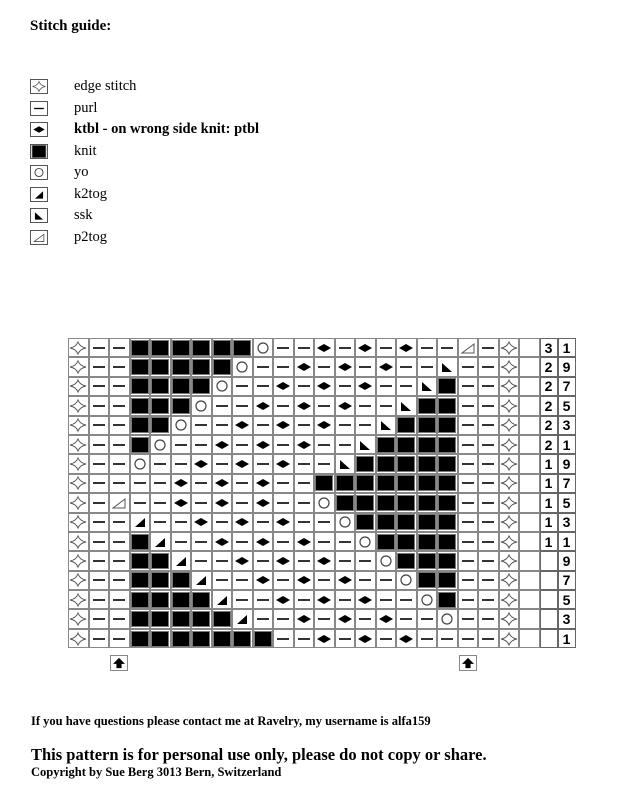 The width and height of the screenshot is (625, 800). Describe the element at coordinates (180, 561) in the screenshot. I see `k2tog-cell` at that location.